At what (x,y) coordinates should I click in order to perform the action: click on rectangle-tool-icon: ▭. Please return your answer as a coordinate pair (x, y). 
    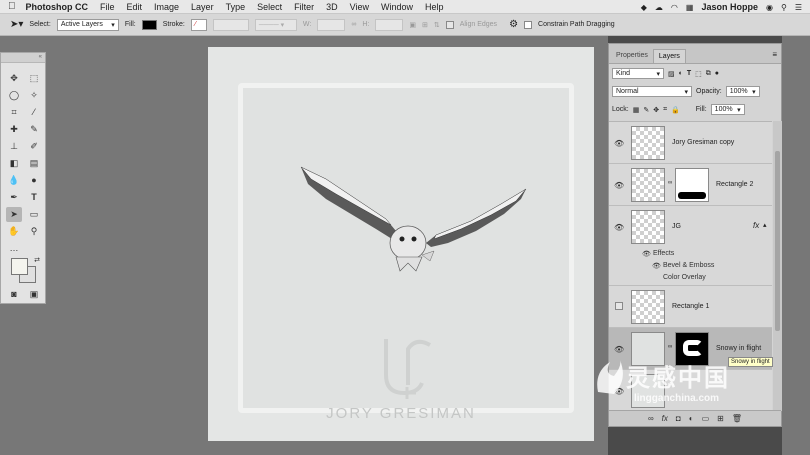
    Looking at the image, I should click on (34, 214).